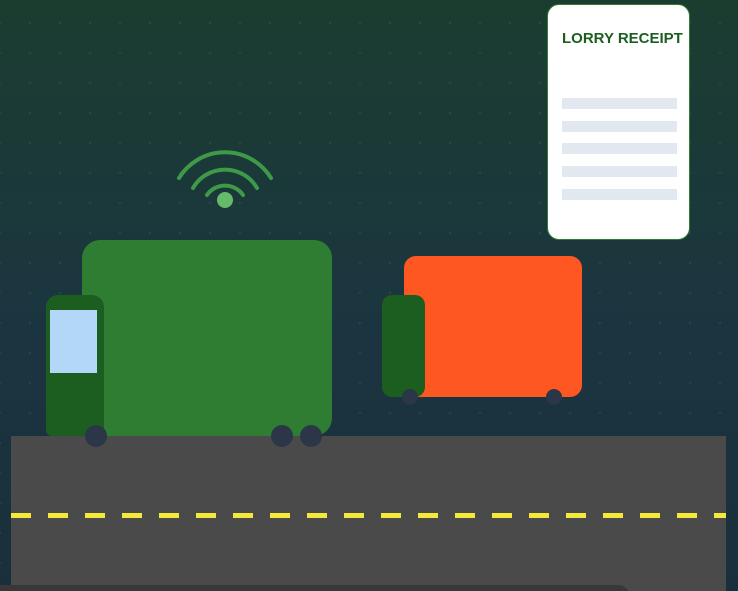 This screenshot has width=738, height=591. What do you see at coordinates (403, 346) in the screenshot?
I see `orange-truck-cab` at bounding box center [403, 346].